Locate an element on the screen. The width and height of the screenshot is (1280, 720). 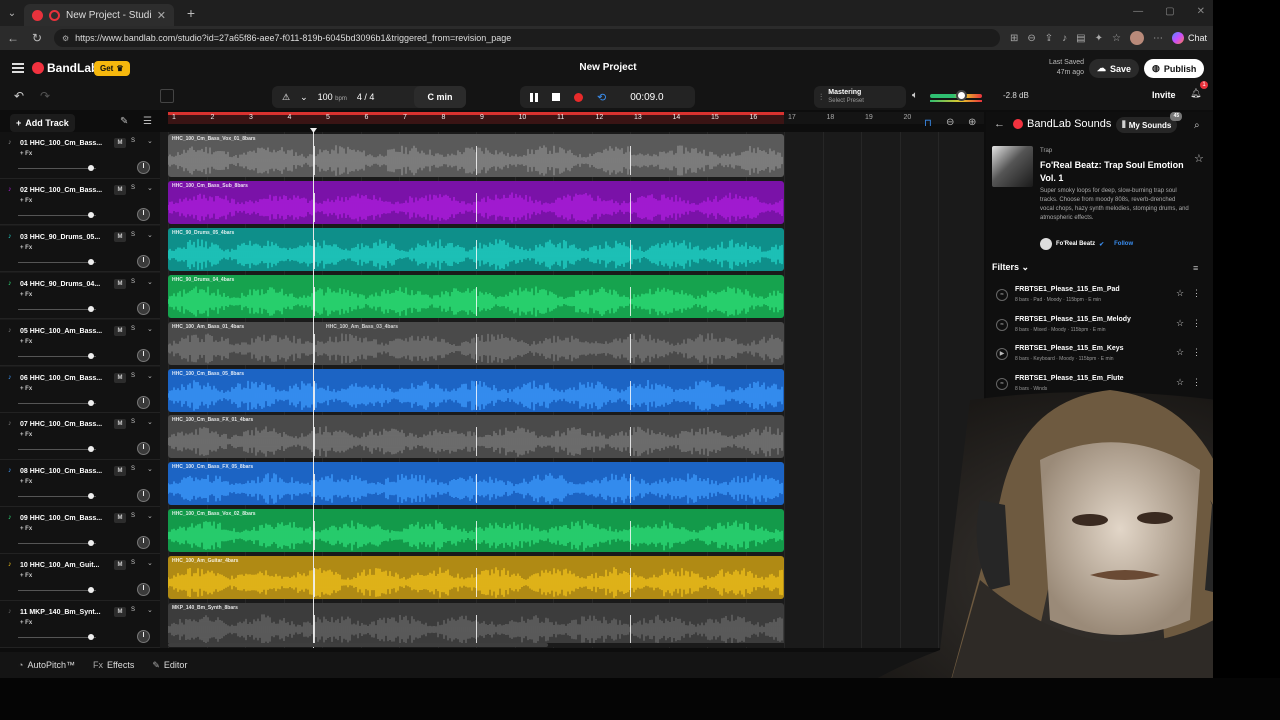
track-header: ♪ 08 HHC_100_Cm_Bass... + Fx M S ⌄ is located at coordinates (80, 483).